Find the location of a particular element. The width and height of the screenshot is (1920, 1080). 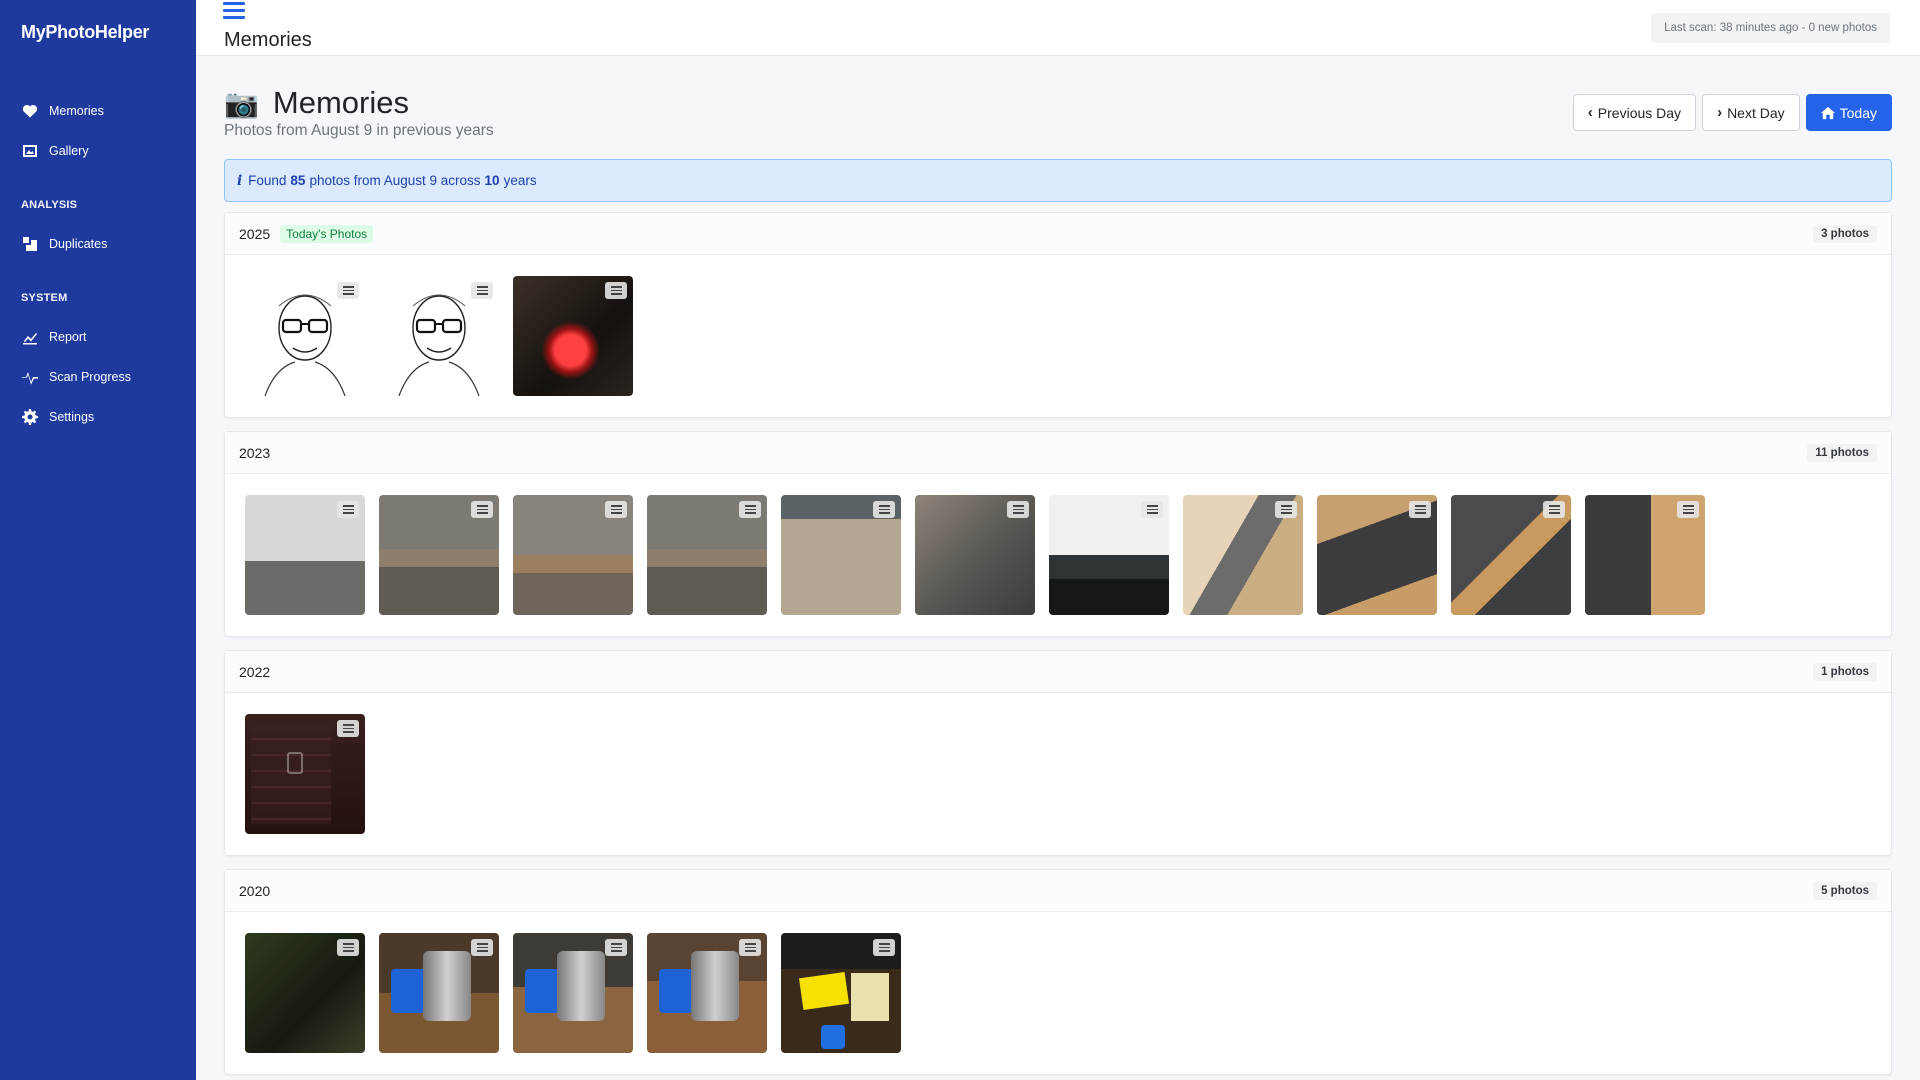

sidebar-item-scan-progress: Scan Progress is located at coordinates (76, 377).